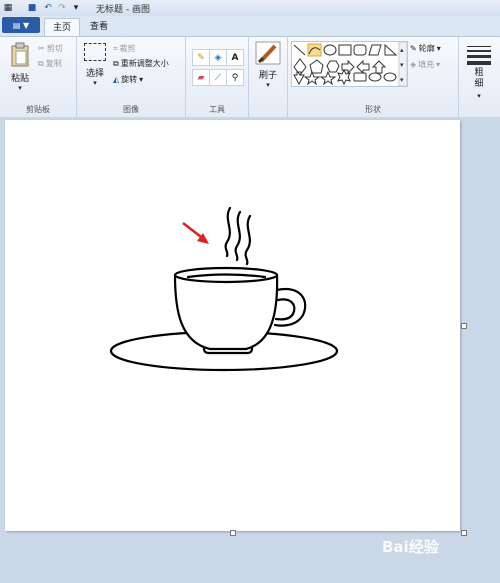  What do you see at coordinates (54, 48) in the screenshot?
I see `cut-label: 剪切` at bounding box center [54, 48].